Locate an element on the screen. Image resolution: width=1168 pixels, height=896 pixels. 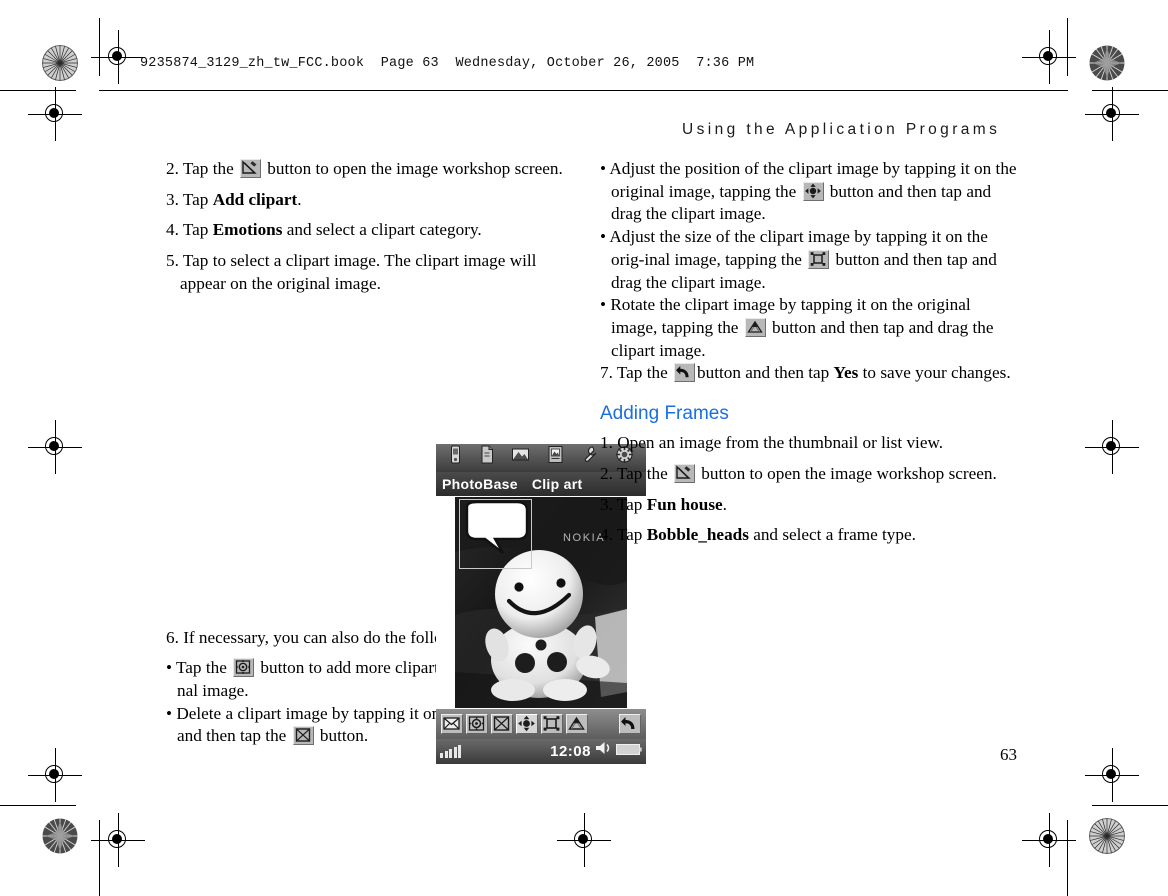
signal-bars-icon is located at coordinates (450, 751).